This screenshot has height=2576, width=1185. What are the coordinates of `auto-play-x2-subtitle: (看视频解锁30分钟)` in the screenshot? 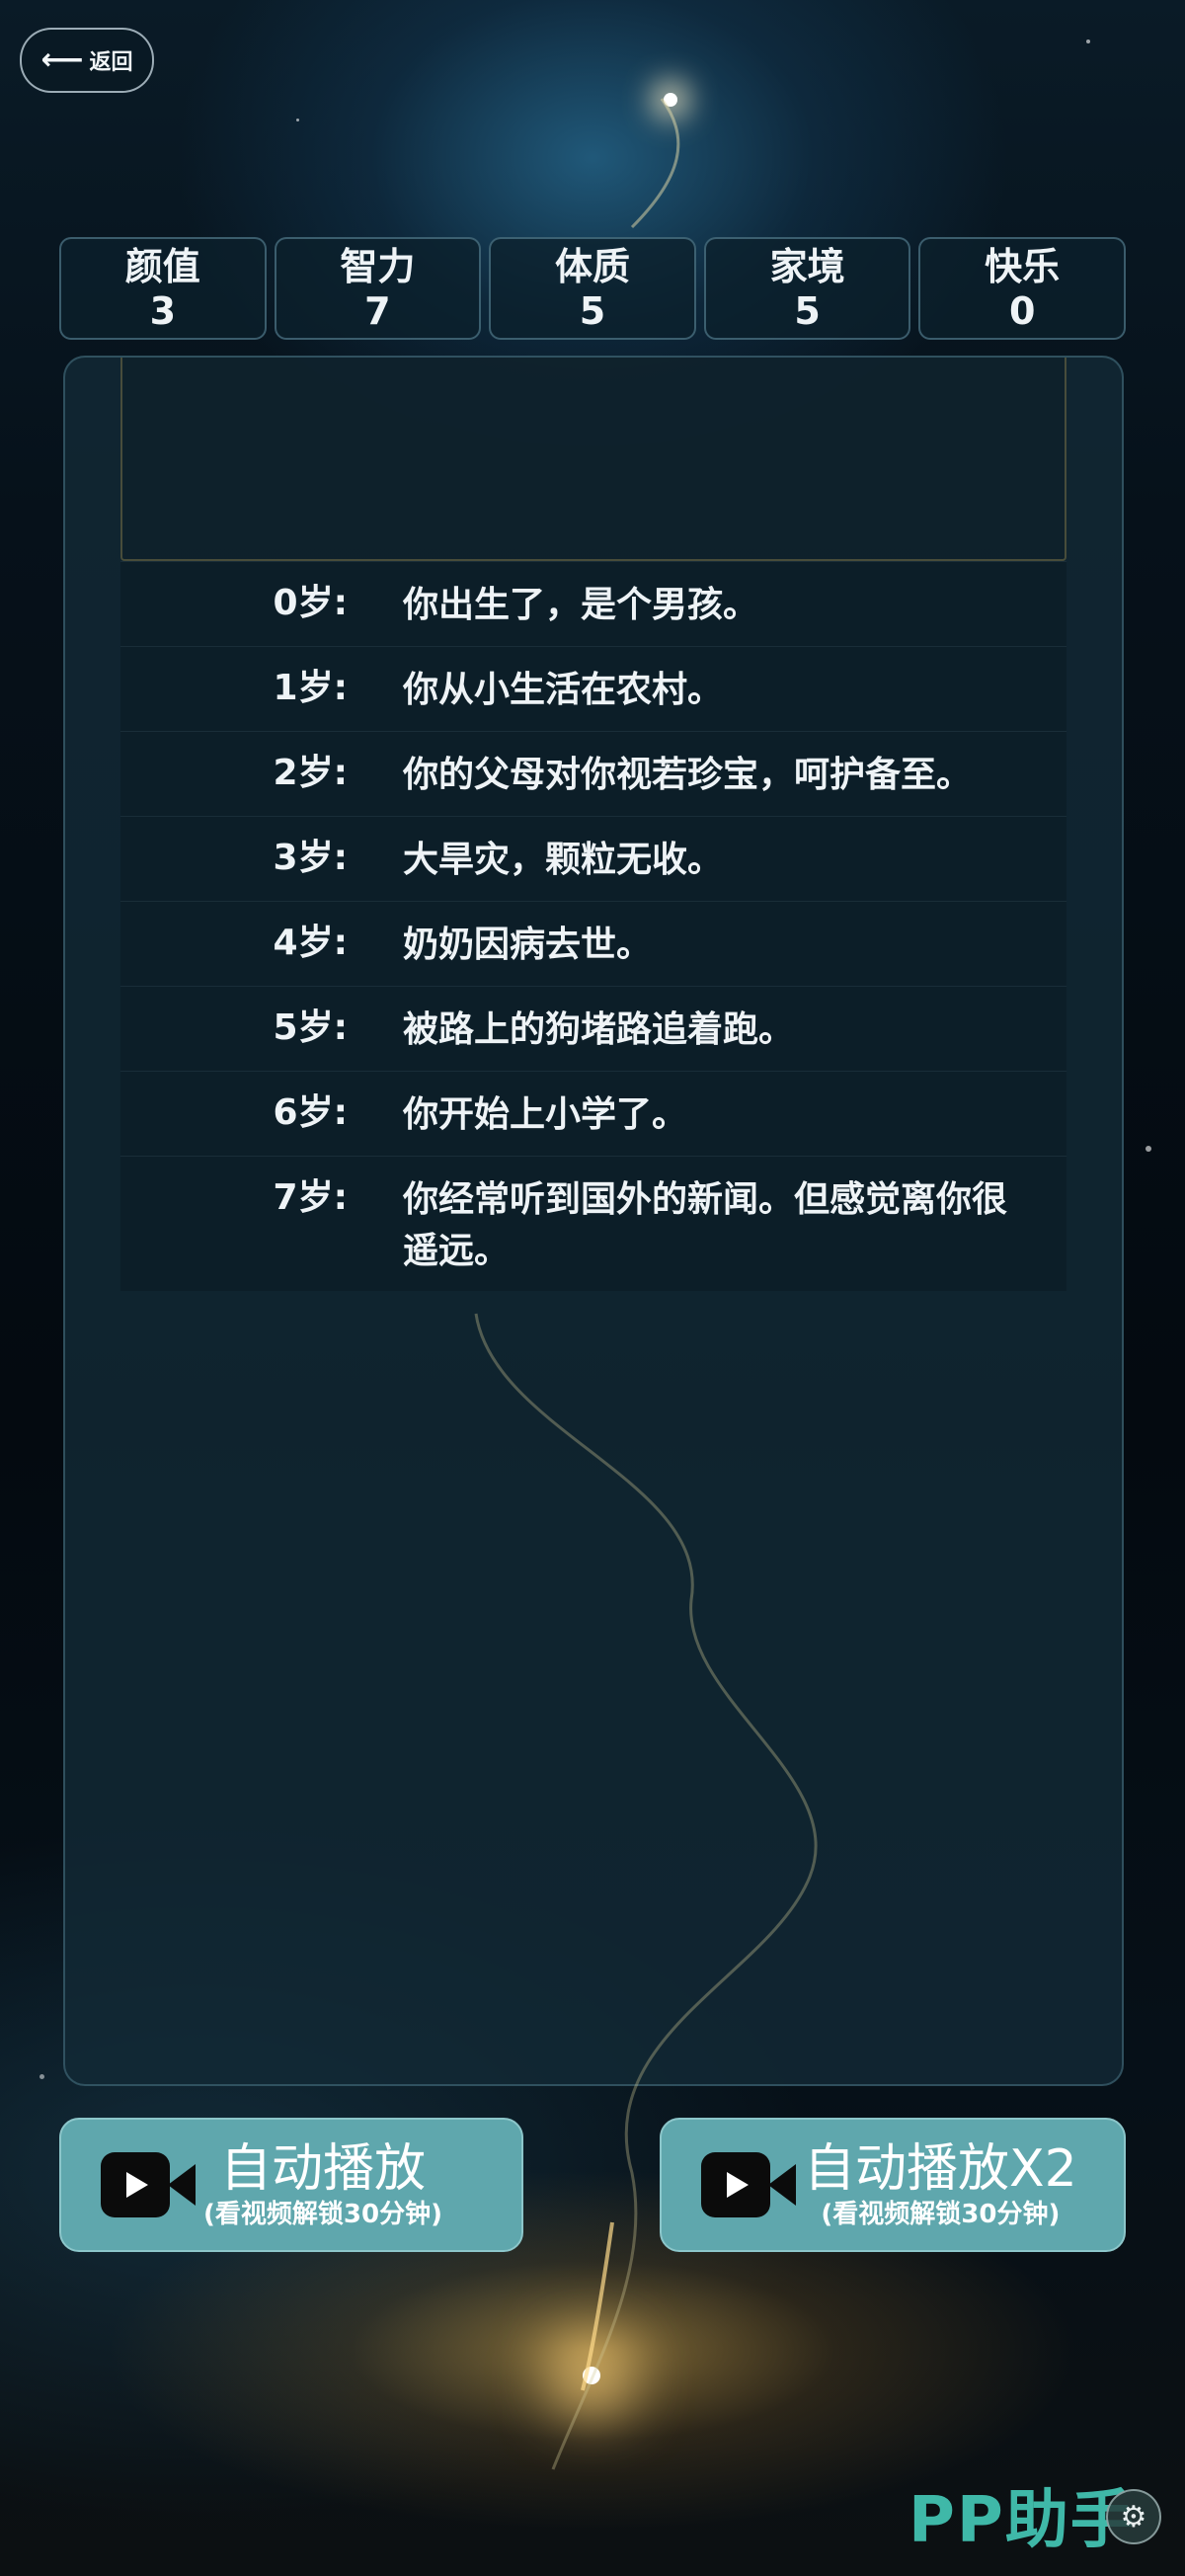 It's located at (941, 2214).